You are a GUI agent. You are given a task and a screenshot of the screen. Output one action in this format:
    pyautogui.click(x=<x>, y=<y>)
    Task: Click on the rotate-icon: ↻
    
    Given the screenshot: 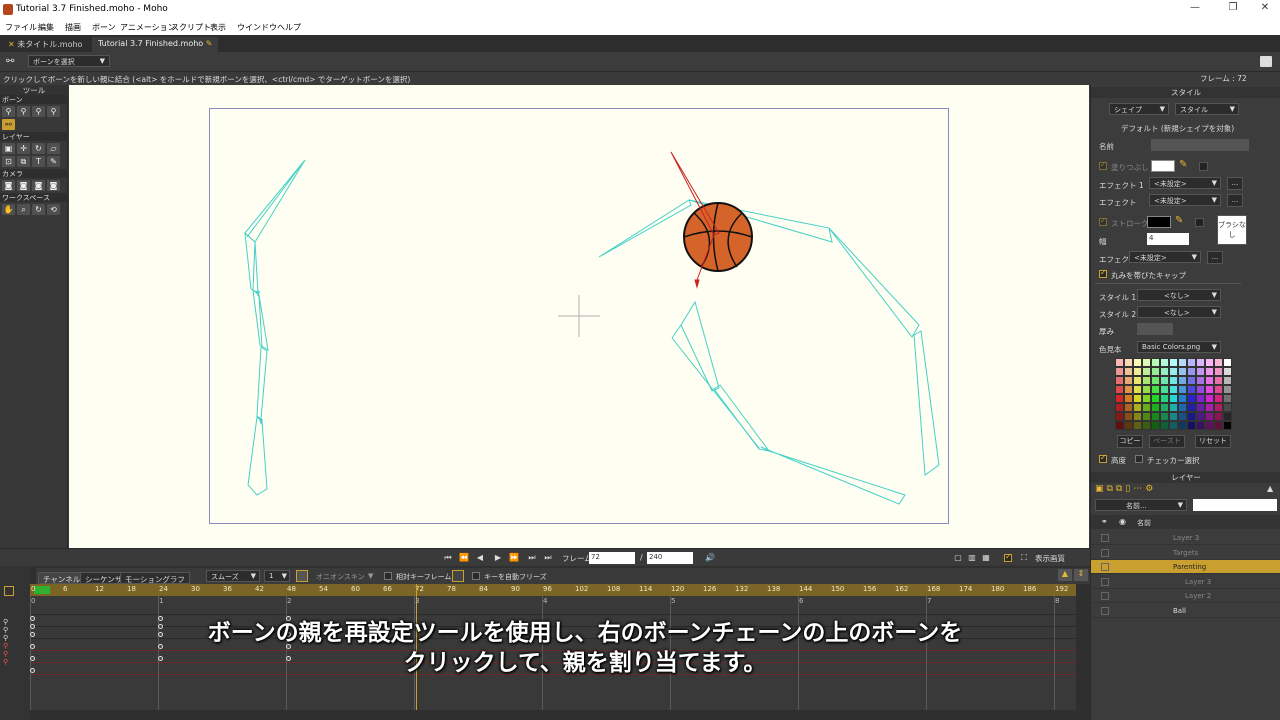 What is the action you would take?
    pyautogui.click(x=38, y=209)
    